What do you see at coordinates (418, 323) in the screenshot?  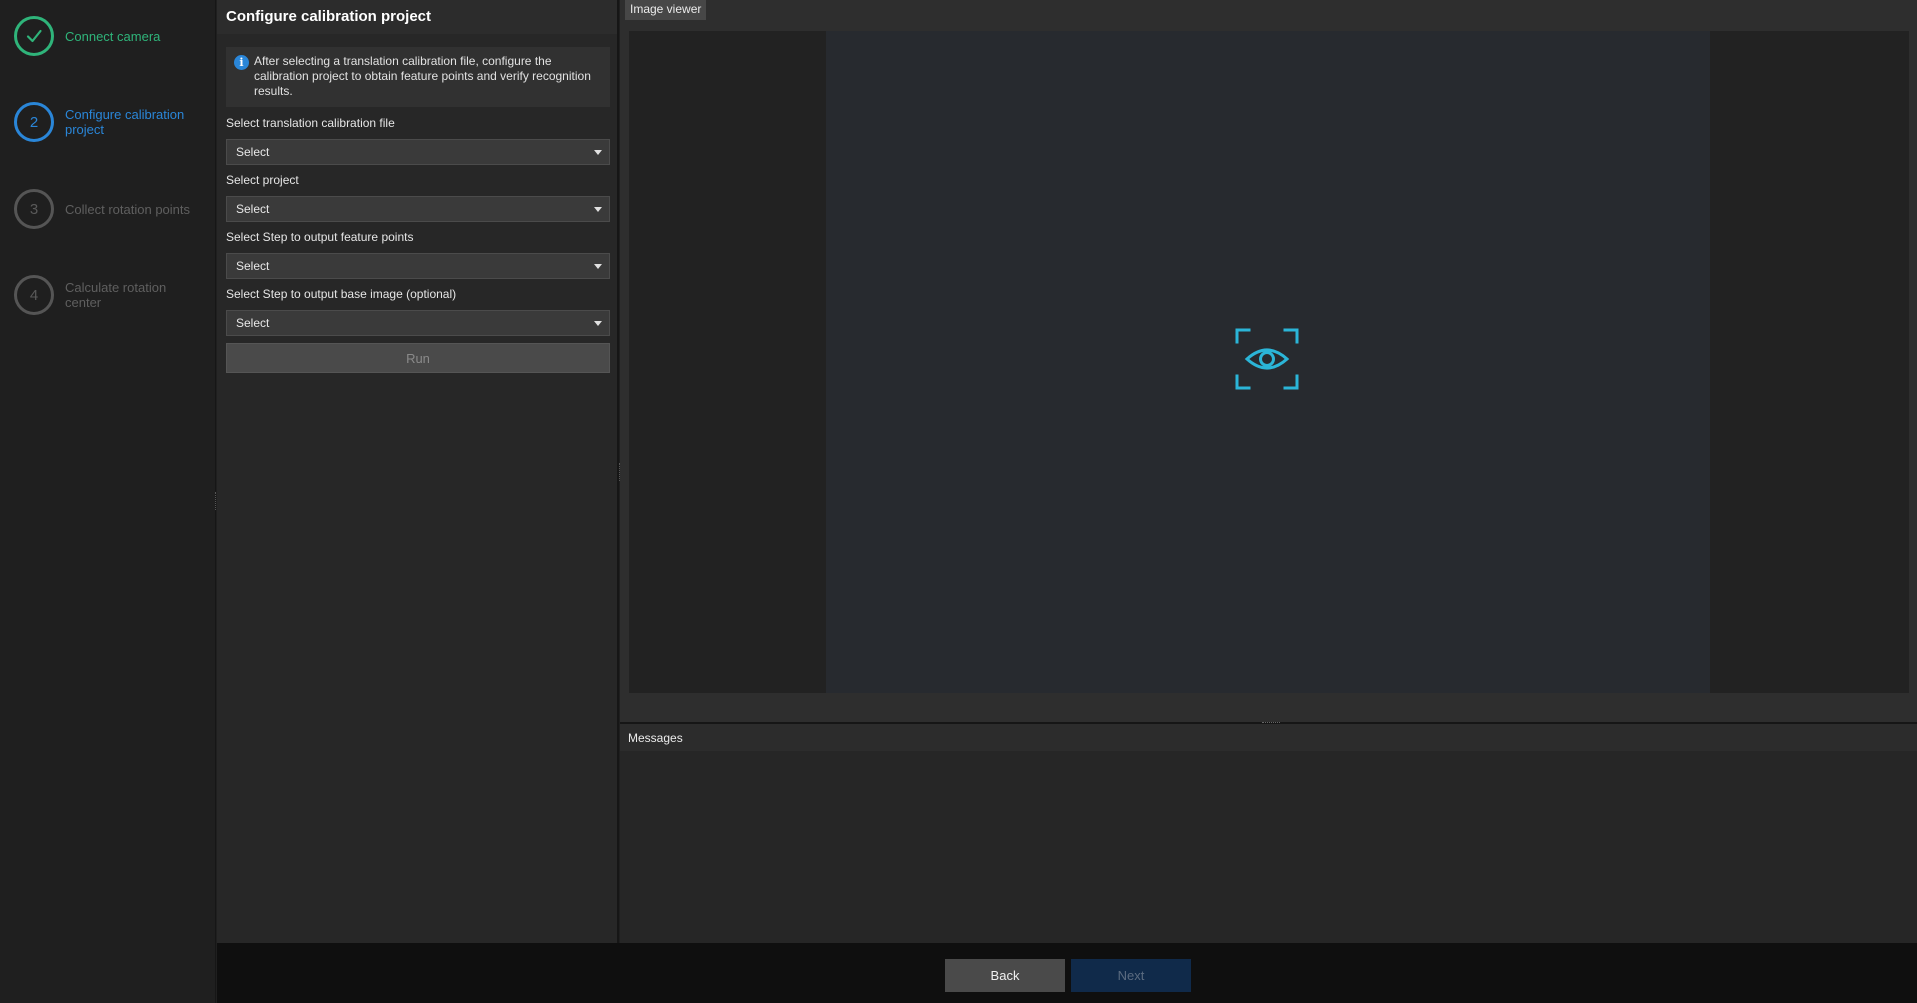 I see `base-image-step-select: Select` at bounding box center [418, 323].